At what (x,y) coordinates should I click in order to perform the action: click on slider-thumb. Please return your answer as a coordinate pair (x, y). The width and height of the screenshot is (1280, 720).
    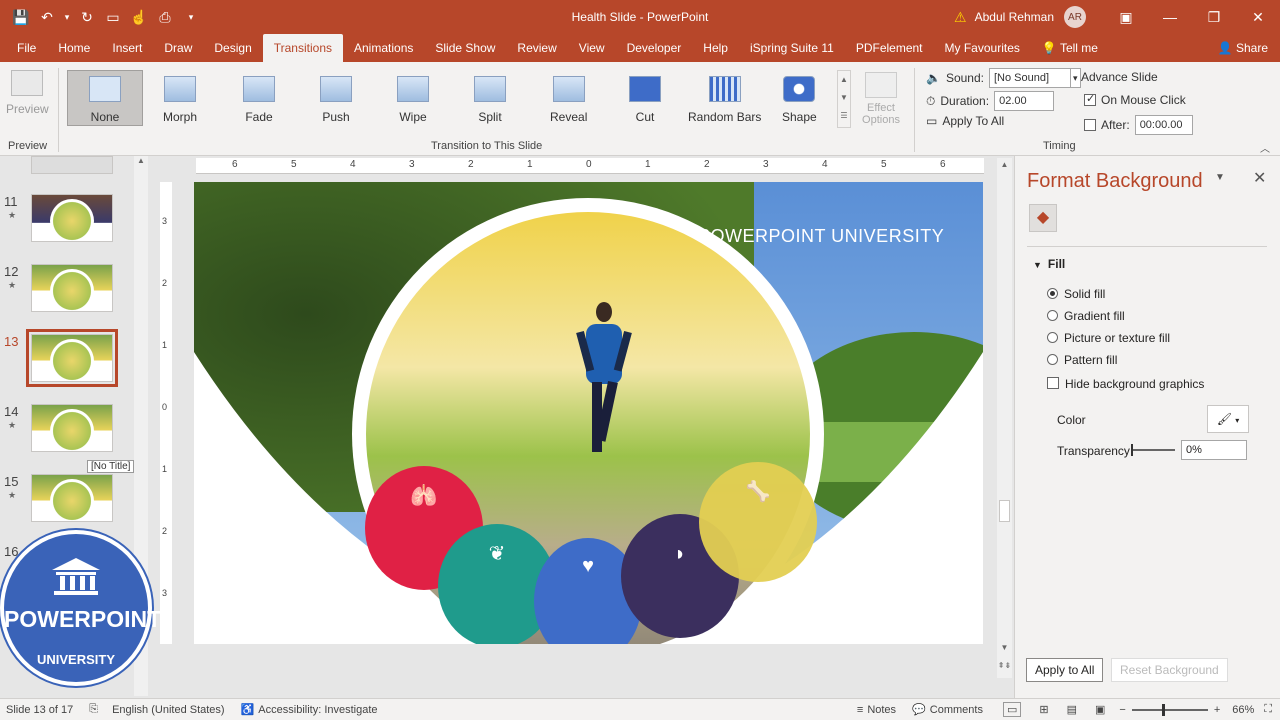
    Looking at the image, I should click on (1132, 450).